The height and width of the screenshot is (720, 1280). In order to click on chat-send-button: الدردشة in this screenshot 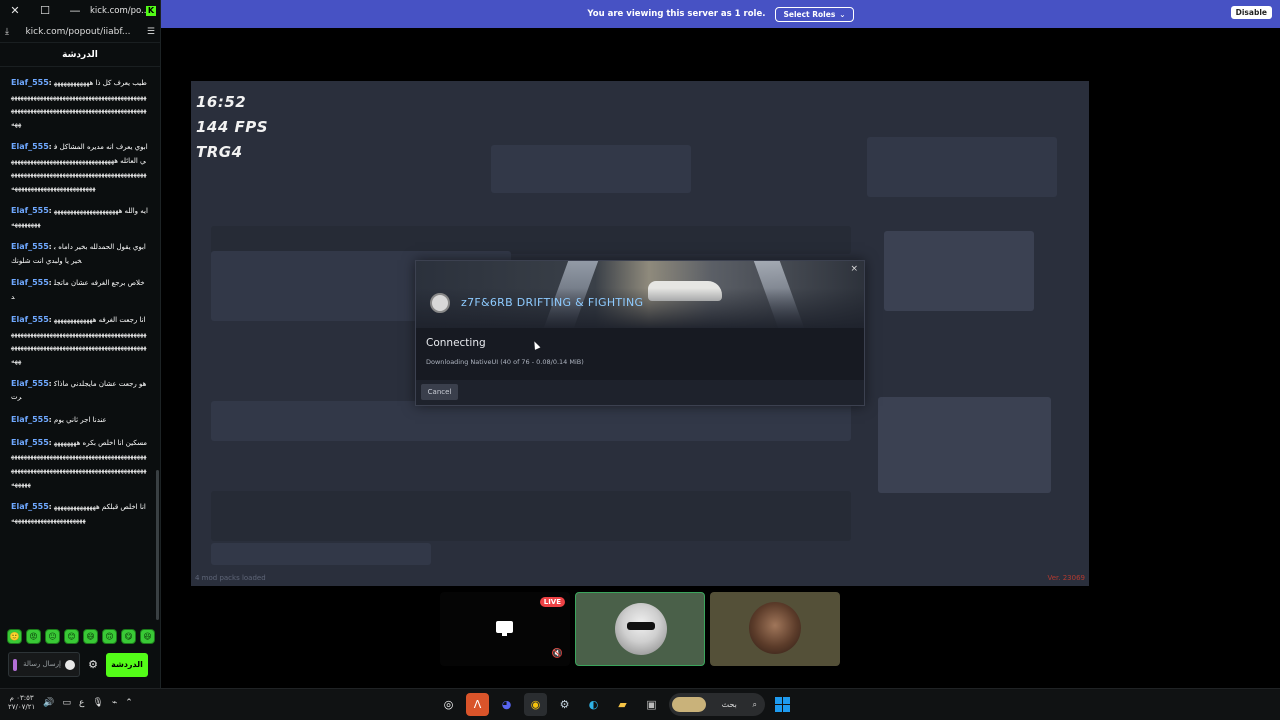, I will do `click(127, 664)`.